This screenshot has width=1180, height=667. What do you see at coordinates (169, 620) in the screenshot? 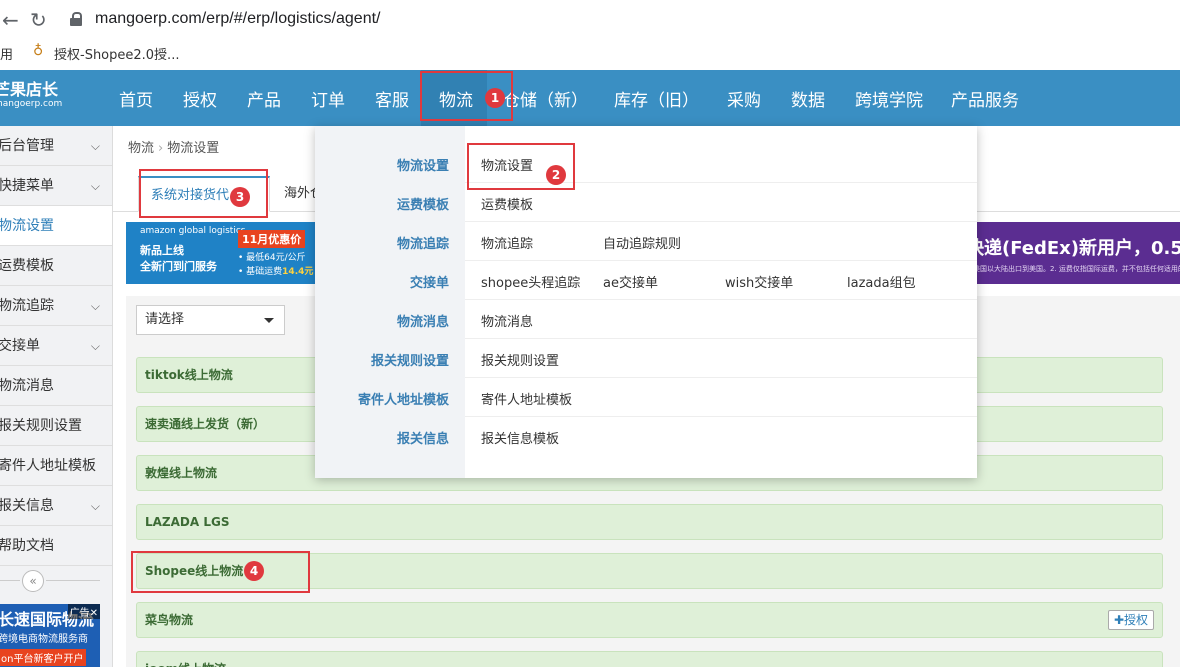
I see `row-label: 菜鸟物流` at bounding box center [169, 620].